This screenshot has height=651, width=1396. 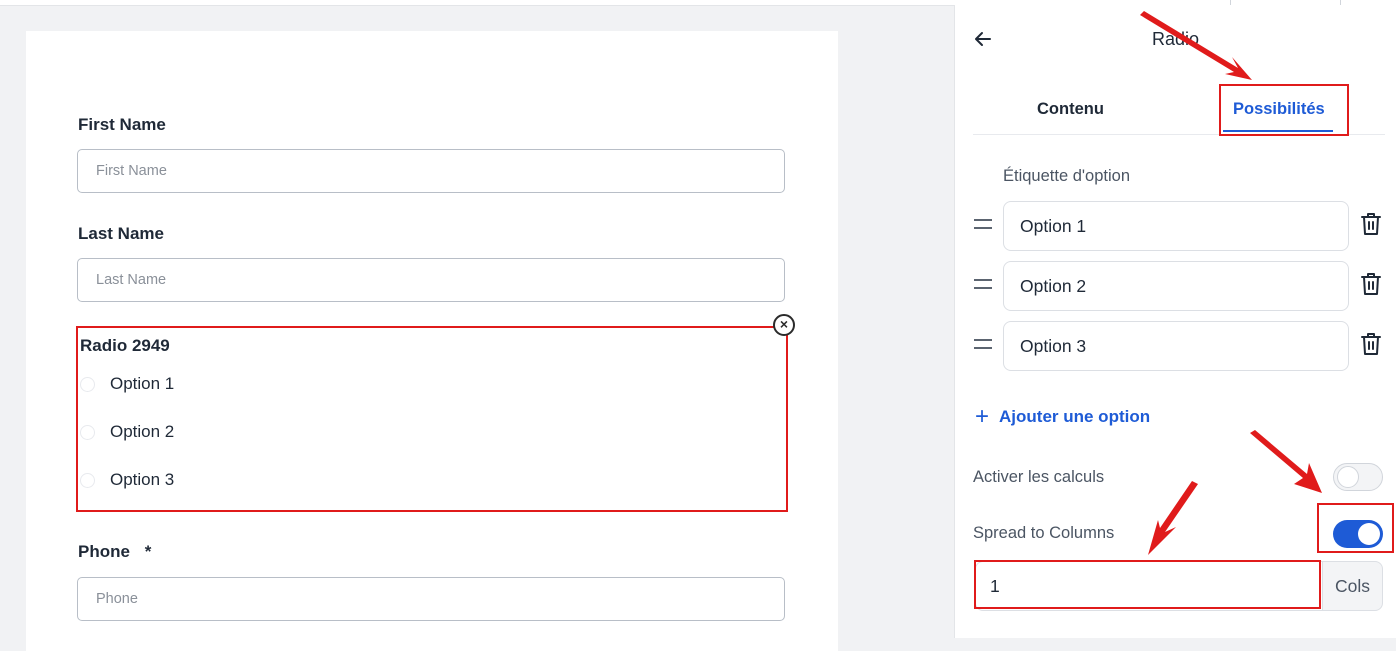 I want to click on radio-field-title: Radio 2949, so click(x=125, y=345).